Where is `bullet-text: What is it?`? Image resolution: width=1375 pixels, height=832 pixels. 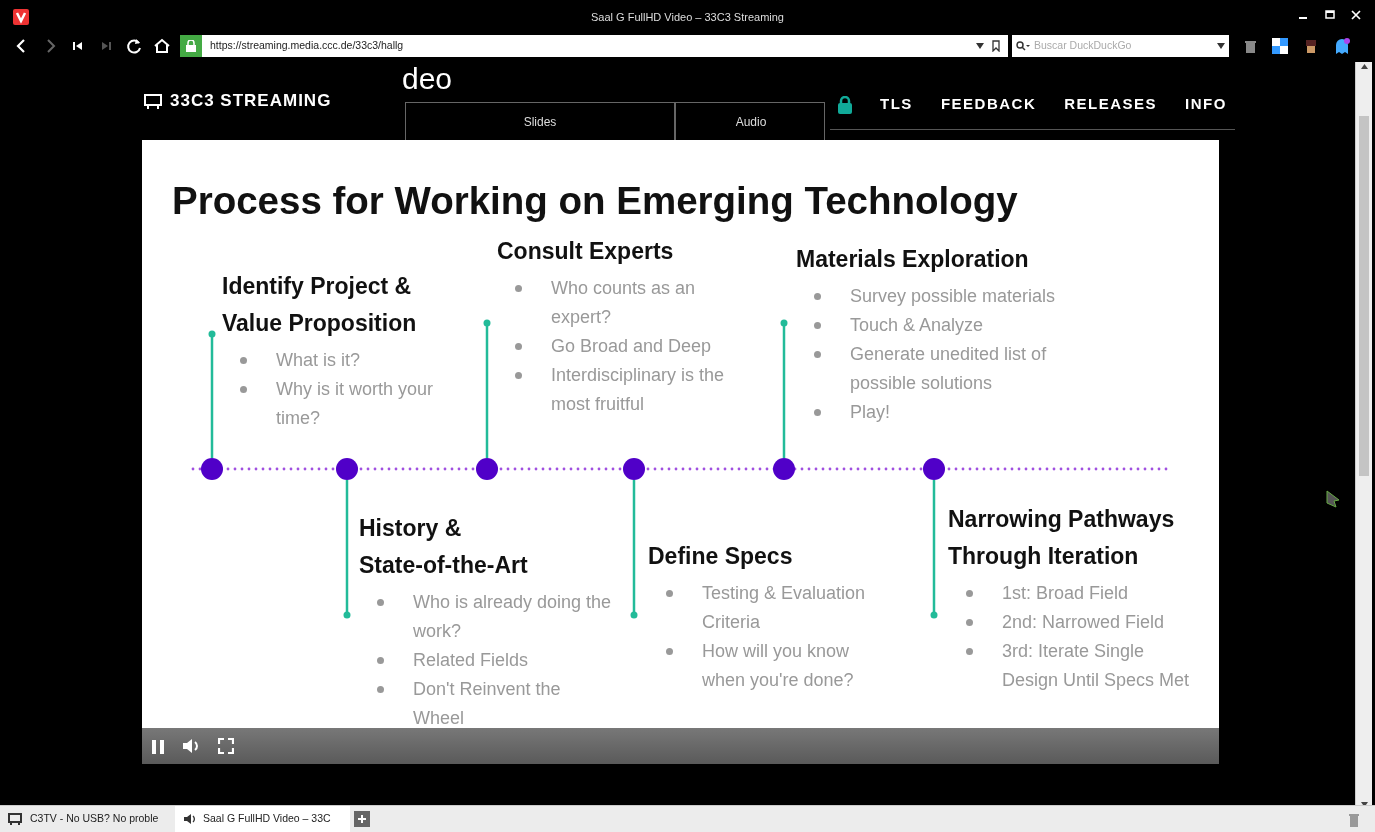 bullet-text: What is it? is located at coordinates (318, 360).